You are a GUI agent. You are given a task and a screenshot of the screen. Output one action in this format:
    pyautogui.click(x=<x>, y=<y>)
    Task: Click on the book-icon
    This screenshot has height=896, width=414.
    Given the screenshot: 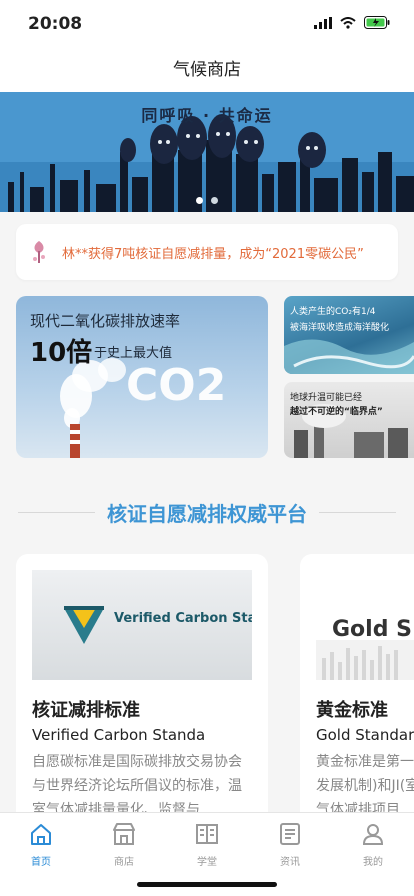 What is the action you would take?
    pyautogui.click(x=207, y=834)
    